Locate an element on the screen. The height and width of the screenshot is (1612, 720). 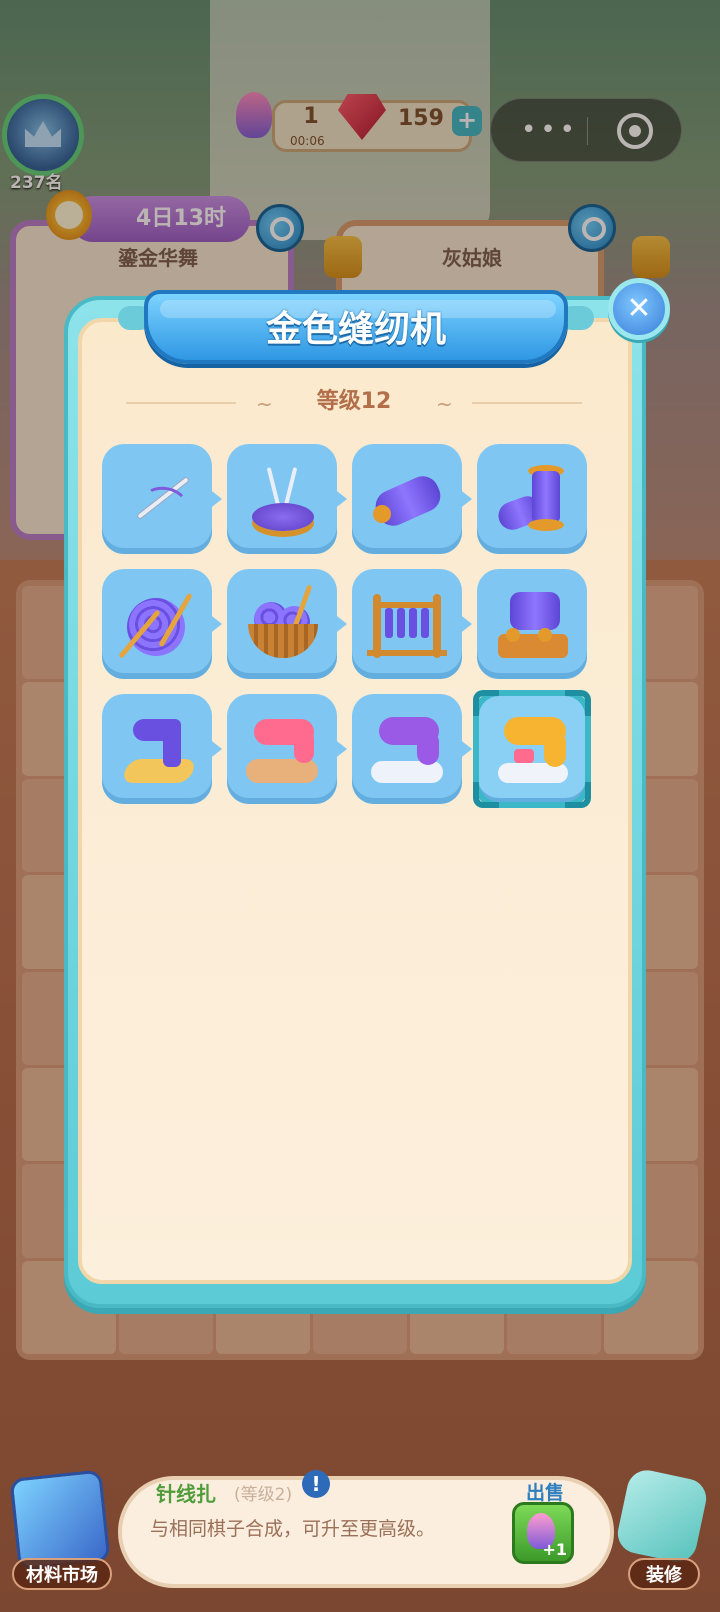
sell-label: 出售 is located at coordinates (545, 1493).